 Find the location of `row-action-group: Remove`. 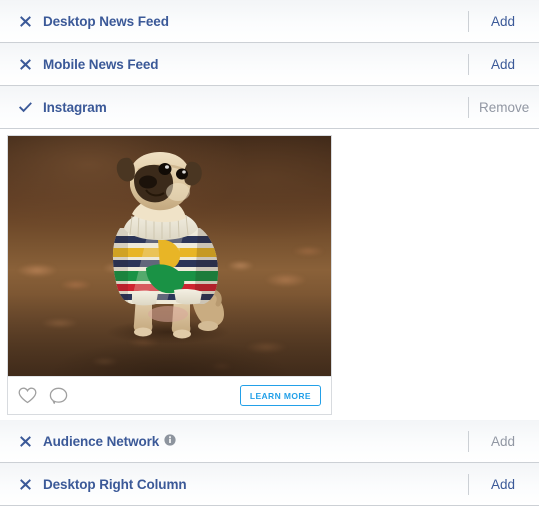

row-action-group: Remove is located at coordinates (503, 107).